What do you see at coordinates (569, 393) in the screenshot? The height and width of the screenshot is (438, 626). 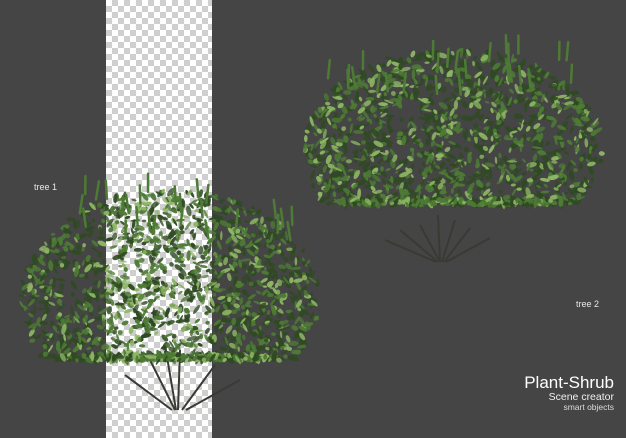 I see `watermark: Plant-Shrub Scene creator smart objects` at bounding box center [569, 393].